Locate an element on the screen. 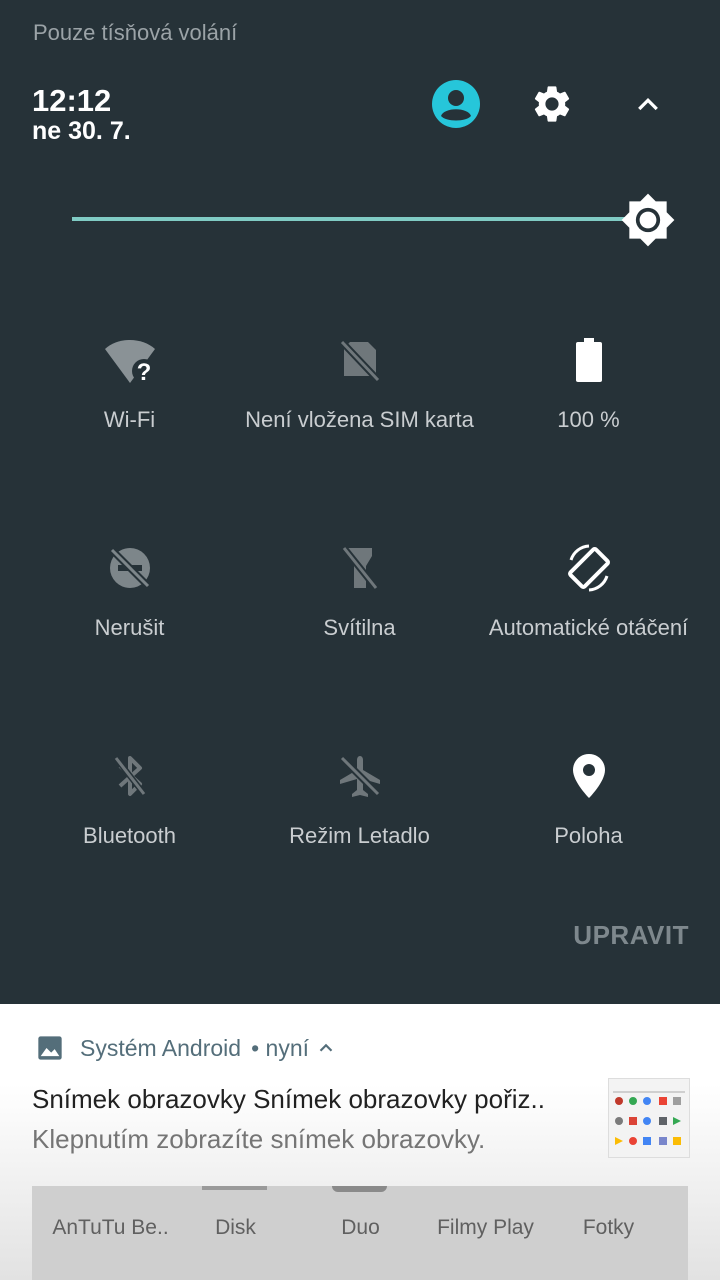 The height and width of the screenshot is (1280, 720). do-not-disturb-off-icon is located at coordinates (129, 568).